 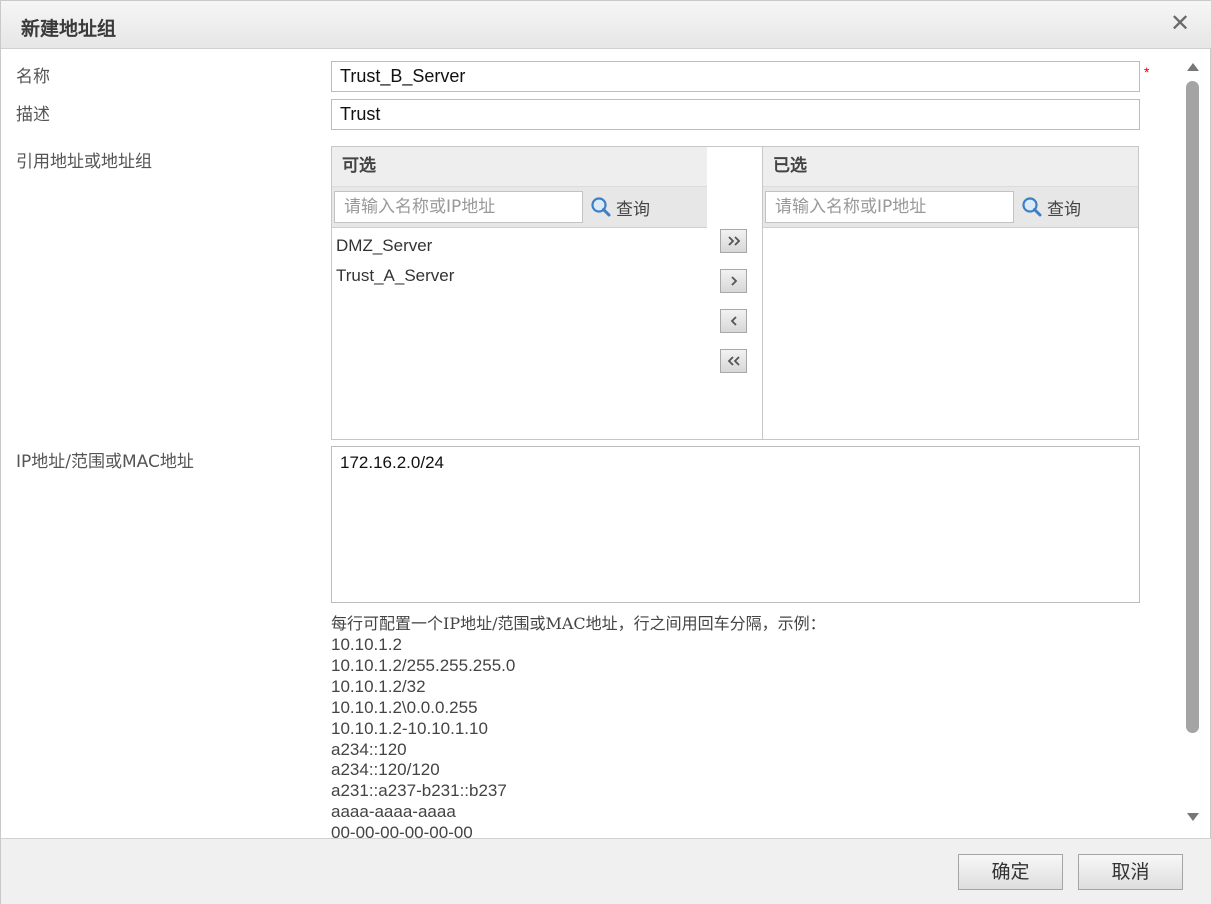 What do you see at coordinates (519, 167) in the screenshot?
I see `available-panel-title: 可选` at bounding box center [519, 167].